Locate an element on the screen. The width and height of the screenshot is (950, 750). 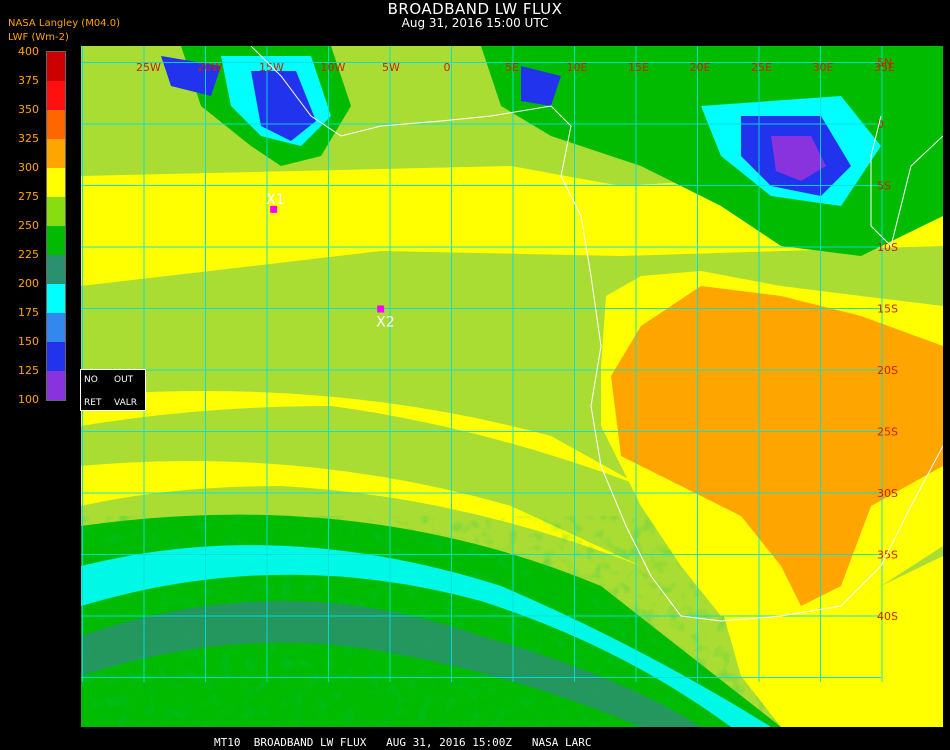
colorbar-tick-label: 150 is located at coordinates (28, 341).